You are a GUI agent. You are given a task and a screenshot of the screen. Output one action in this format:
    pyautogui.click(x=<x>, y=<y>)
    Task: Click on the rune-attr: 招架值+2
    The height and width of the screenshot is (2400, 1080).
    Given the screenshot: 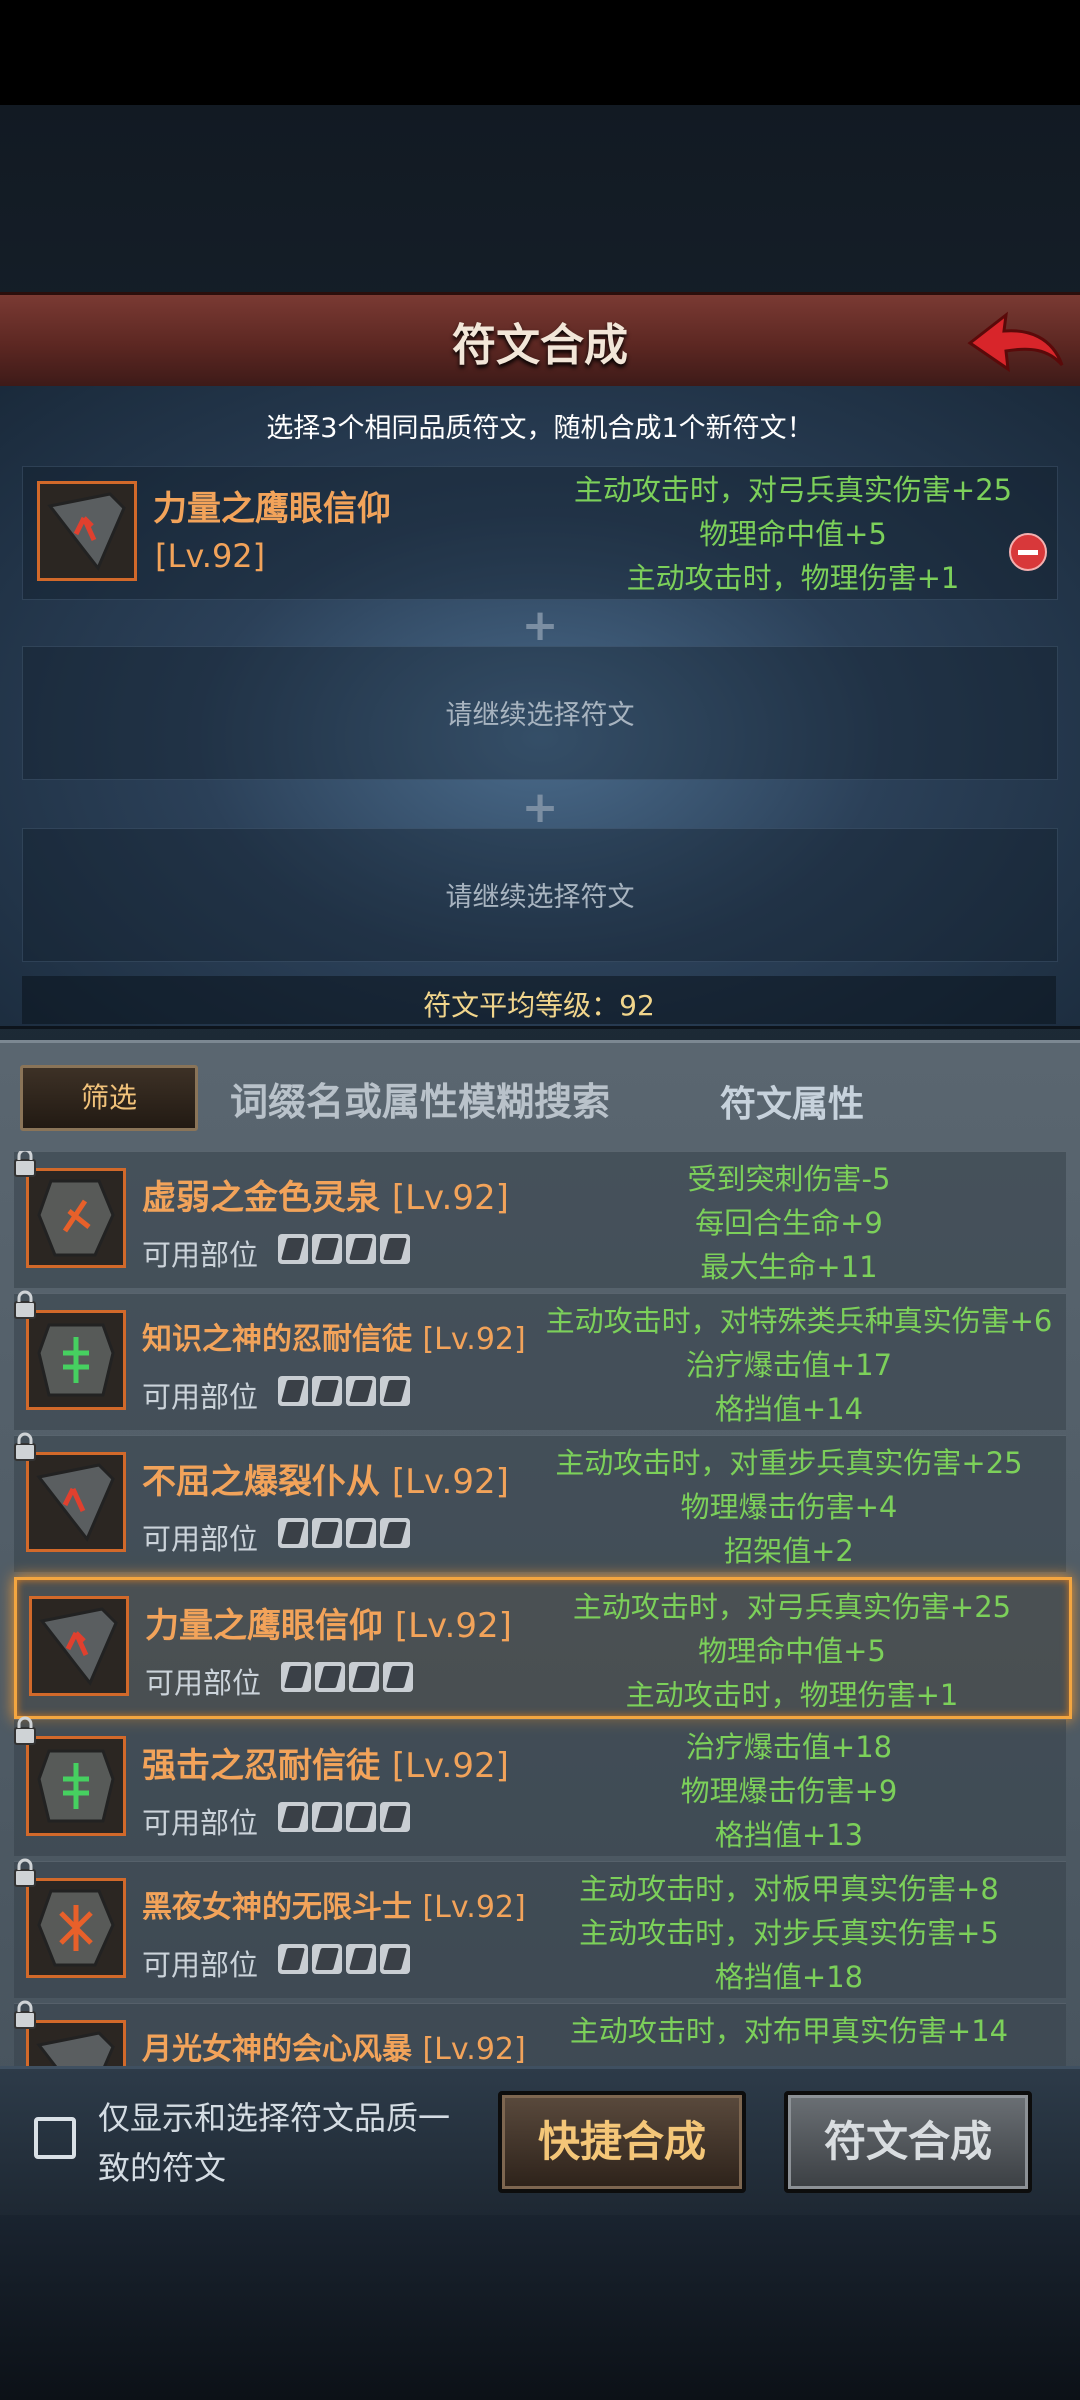 What is the action you would take?
    pyautogui.click(x=789, y=1551)
    